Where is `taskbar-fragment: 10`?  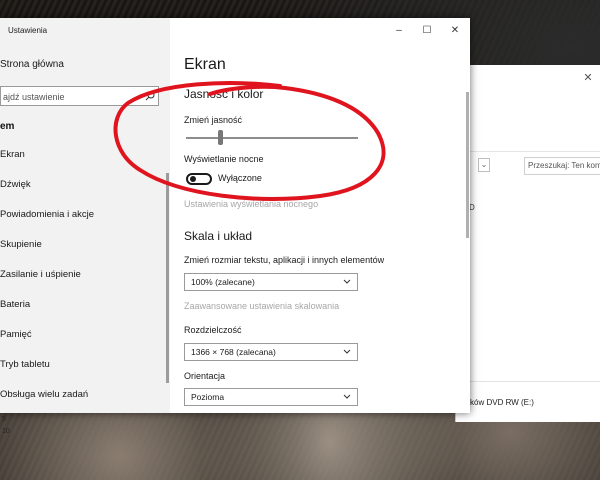 taskbar-fragment: 10 is located at coordinates (6, 431).